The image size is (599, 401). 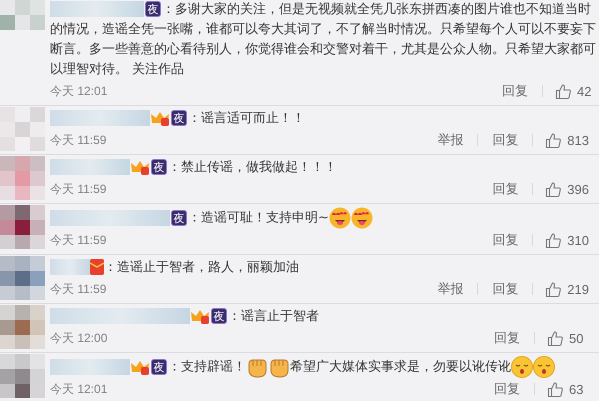 I want to click on like-count: 310, so click(x=578, y=240).